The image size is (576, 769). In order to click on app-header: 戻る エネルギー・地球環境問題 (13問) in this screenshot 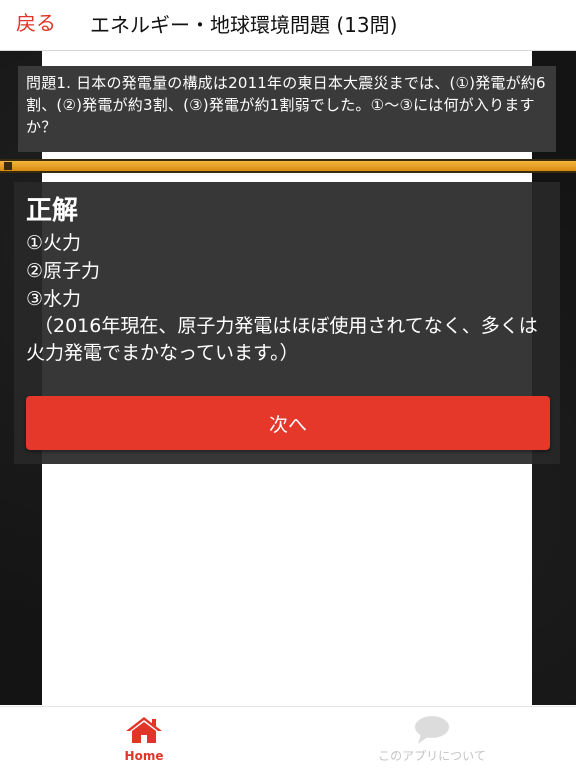, I will do `click(288, 25)`.